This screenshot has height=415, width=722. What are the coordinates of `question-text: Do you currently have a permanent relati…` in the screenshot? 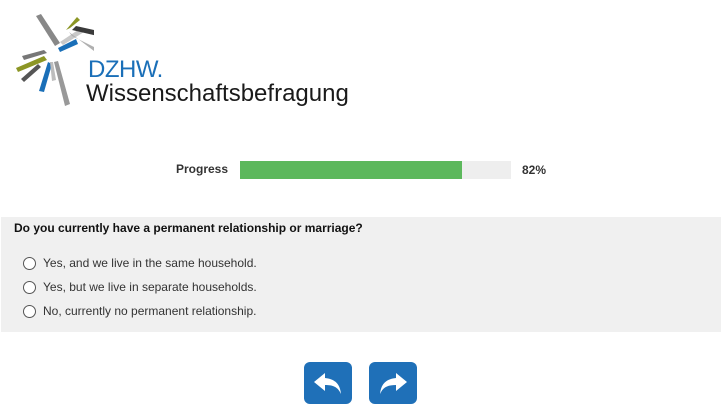 It's located at (188, 228).